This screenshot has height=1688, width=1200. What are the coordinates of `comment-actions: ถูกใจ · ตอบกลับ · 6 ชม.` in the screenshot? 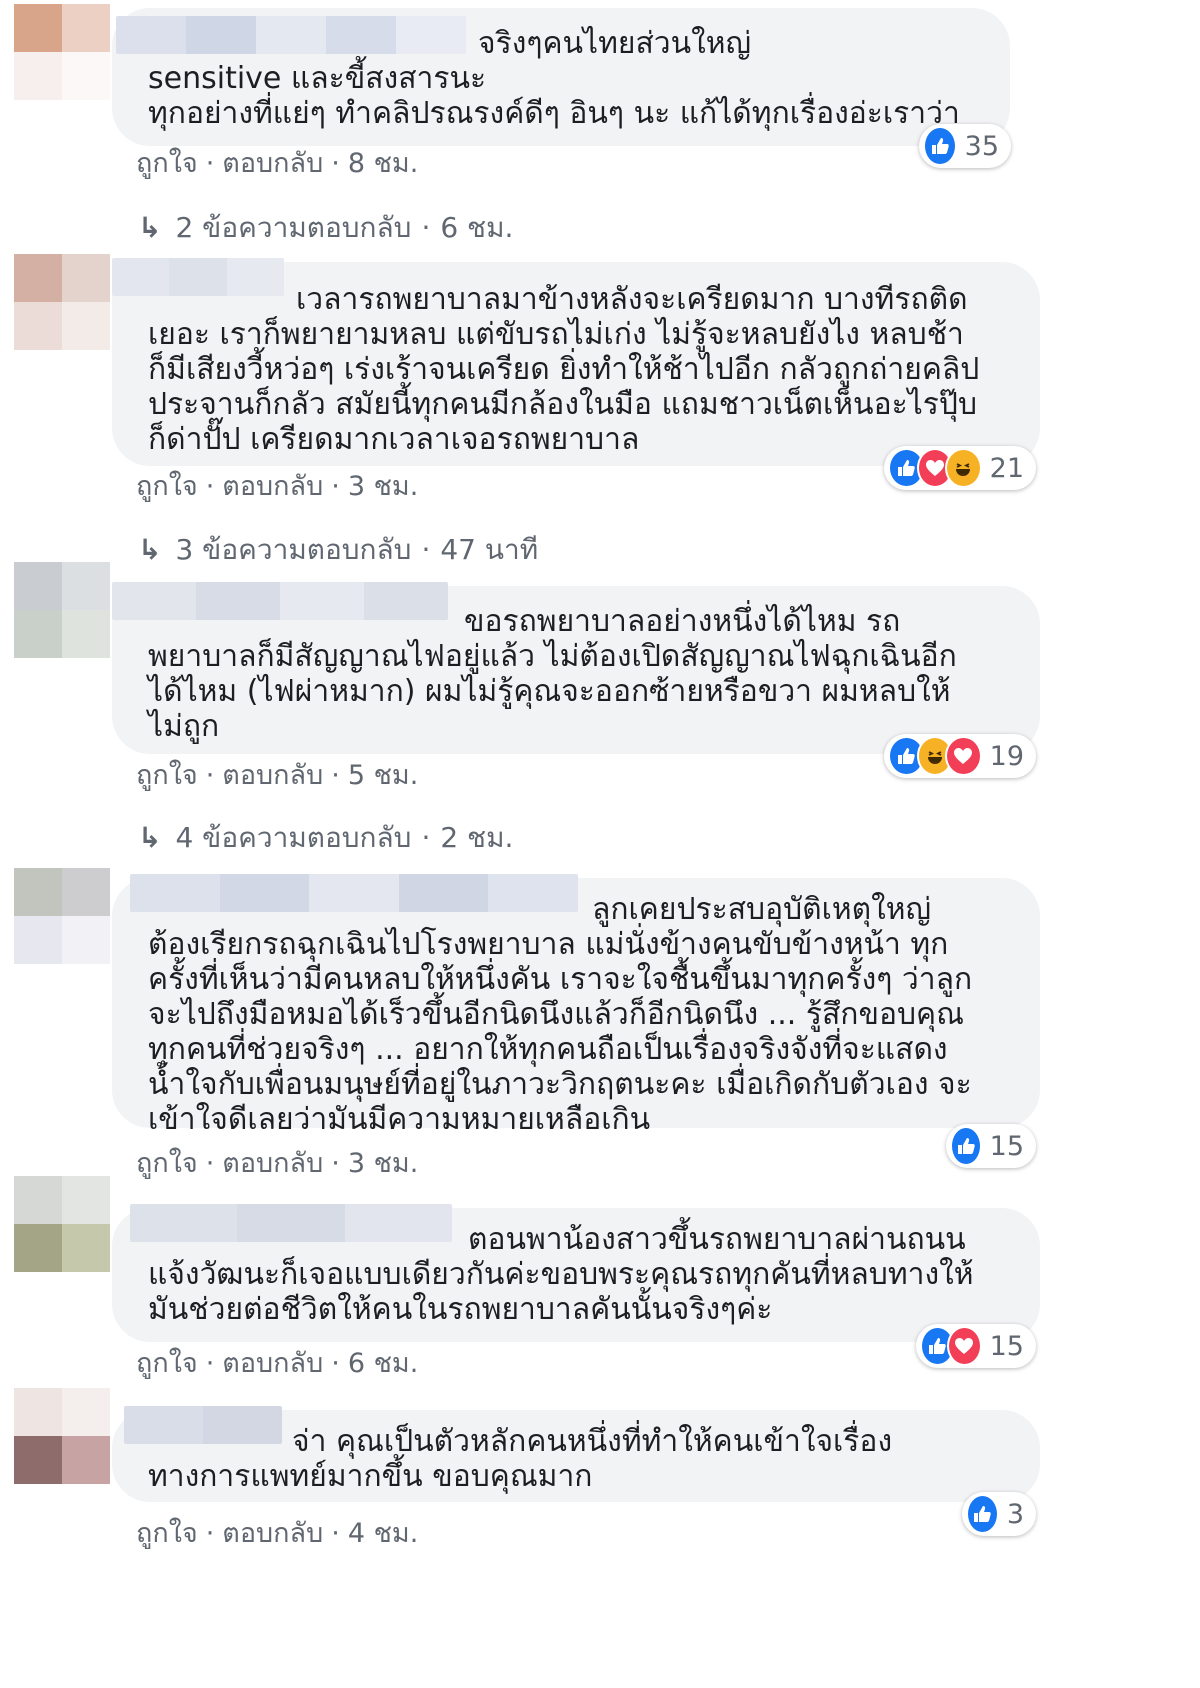 It's located at (277, 1364).